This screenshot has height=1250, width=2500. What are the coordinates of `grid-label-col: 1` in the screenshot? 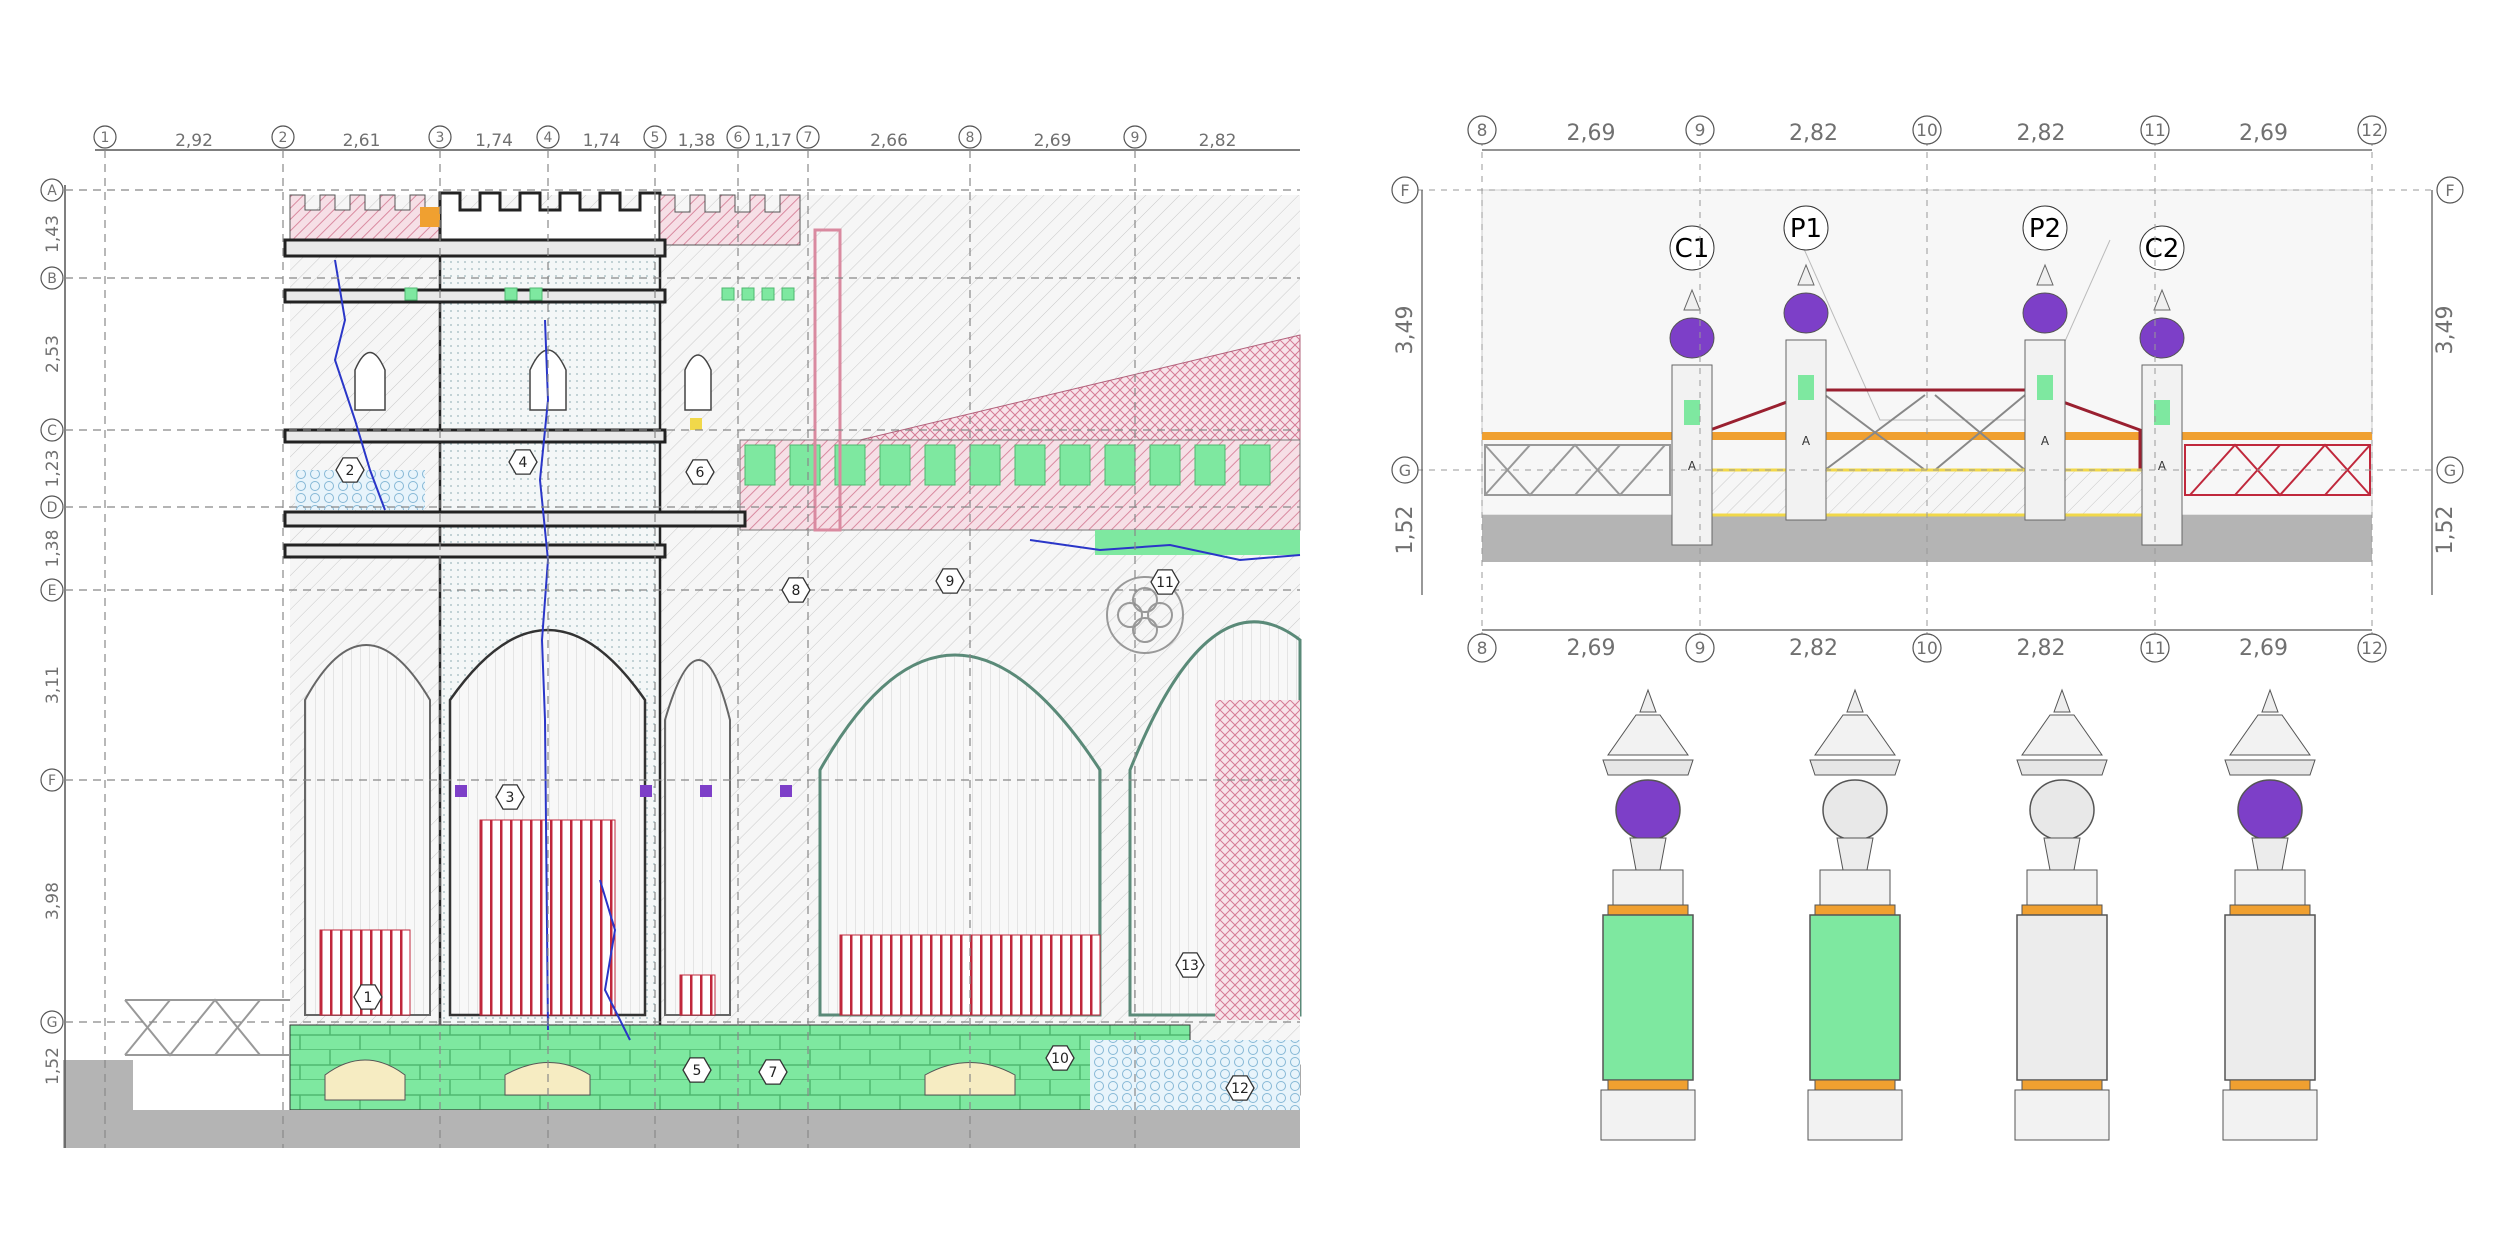 It's located at (105, 138).